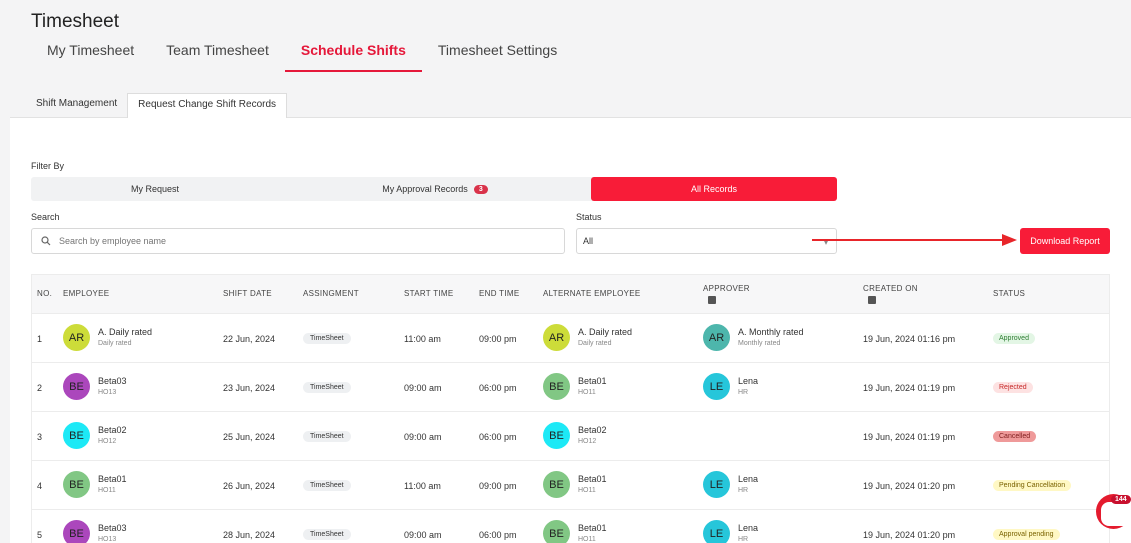  What do you see at coordinates (425, 189) in the screenshot?
I see `filter-my-approval-label: My Approval Records` at bounding box center [425, 189].